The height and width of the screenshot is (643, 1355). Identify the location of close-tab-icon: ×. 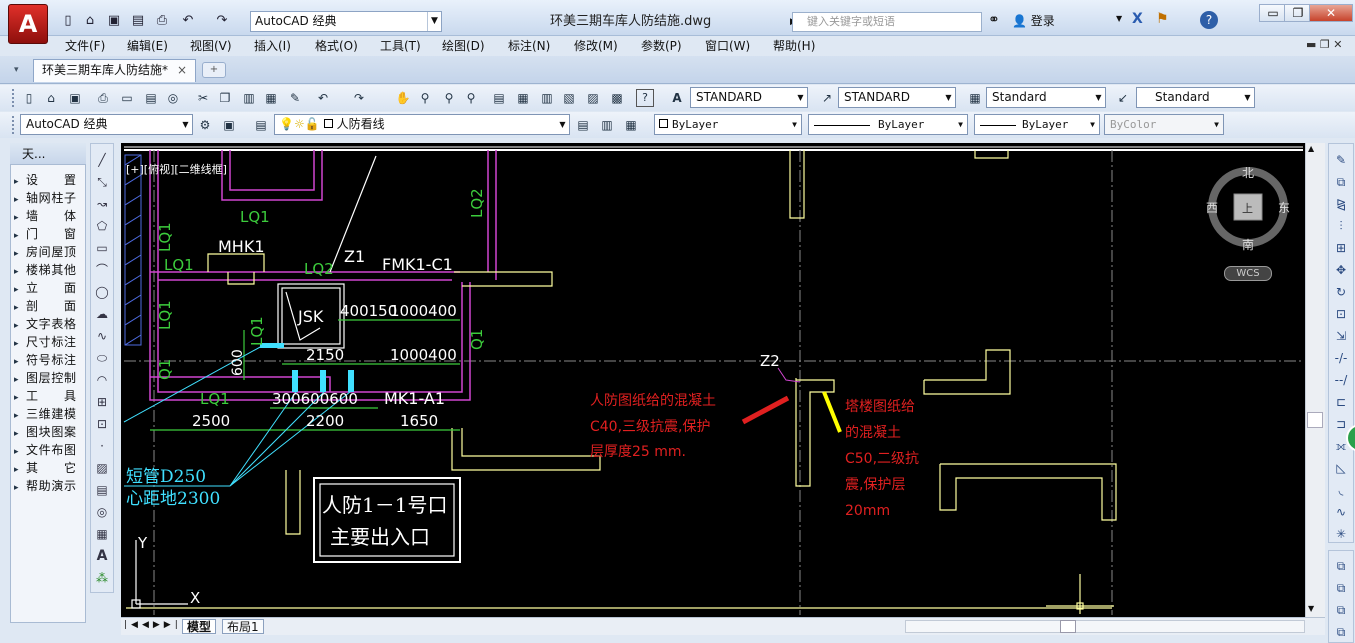
(182, 70).